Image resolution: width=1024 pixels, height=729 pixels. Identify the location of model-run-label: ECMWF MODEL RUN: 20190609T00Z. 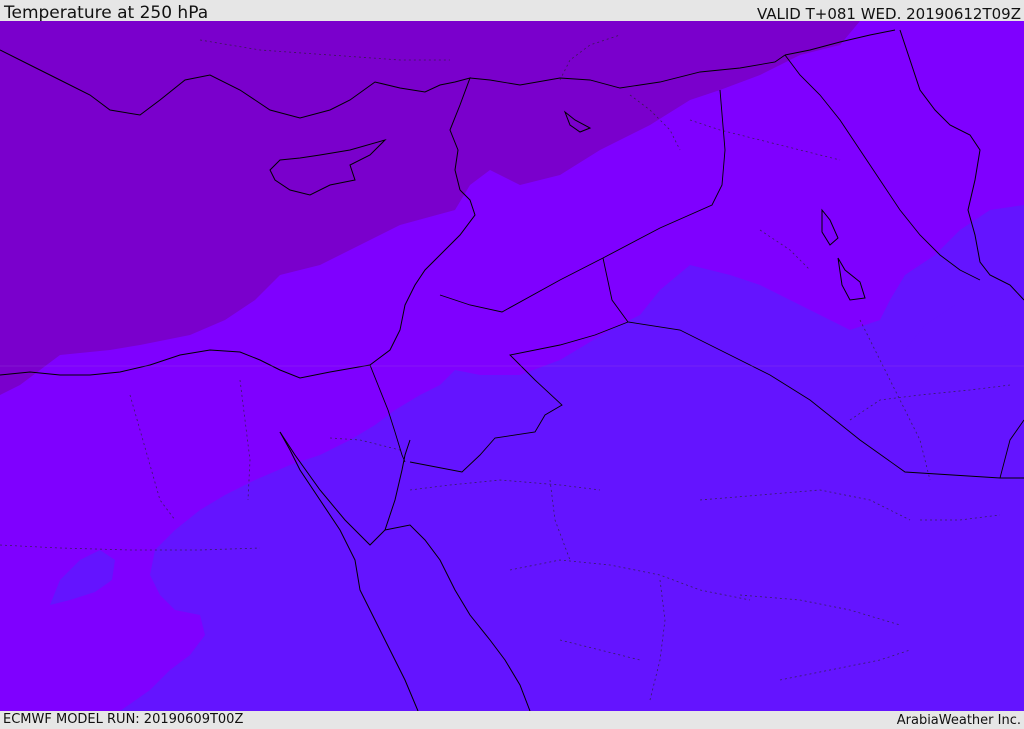
(123, 719).